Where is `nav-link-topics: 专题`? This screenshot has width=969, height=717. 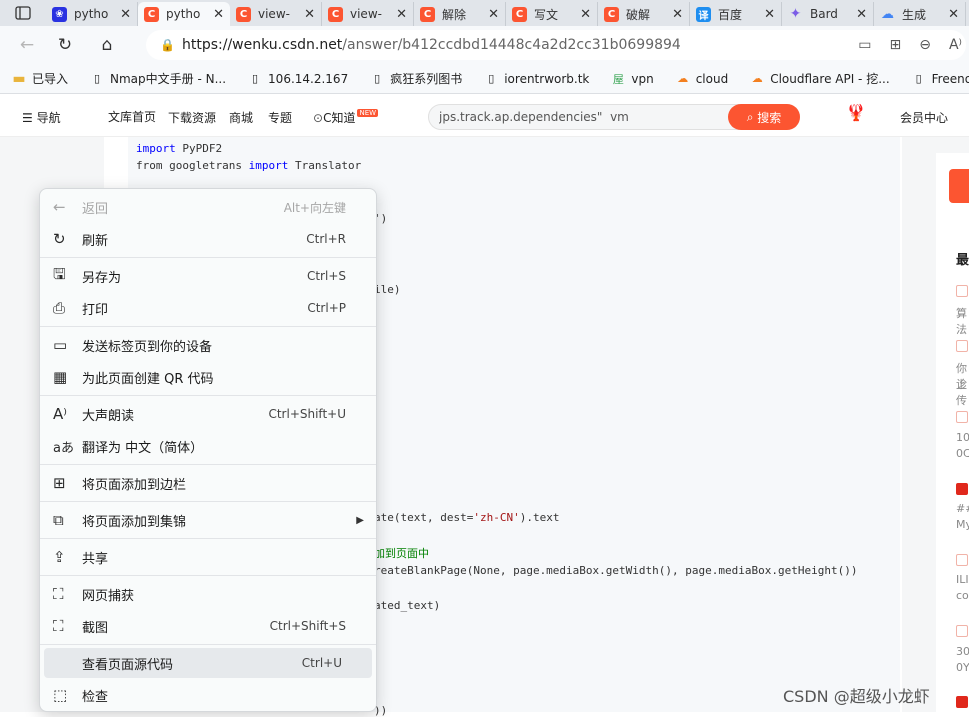
nav-link-topics: 专题 is located at coordinates (280, 117).